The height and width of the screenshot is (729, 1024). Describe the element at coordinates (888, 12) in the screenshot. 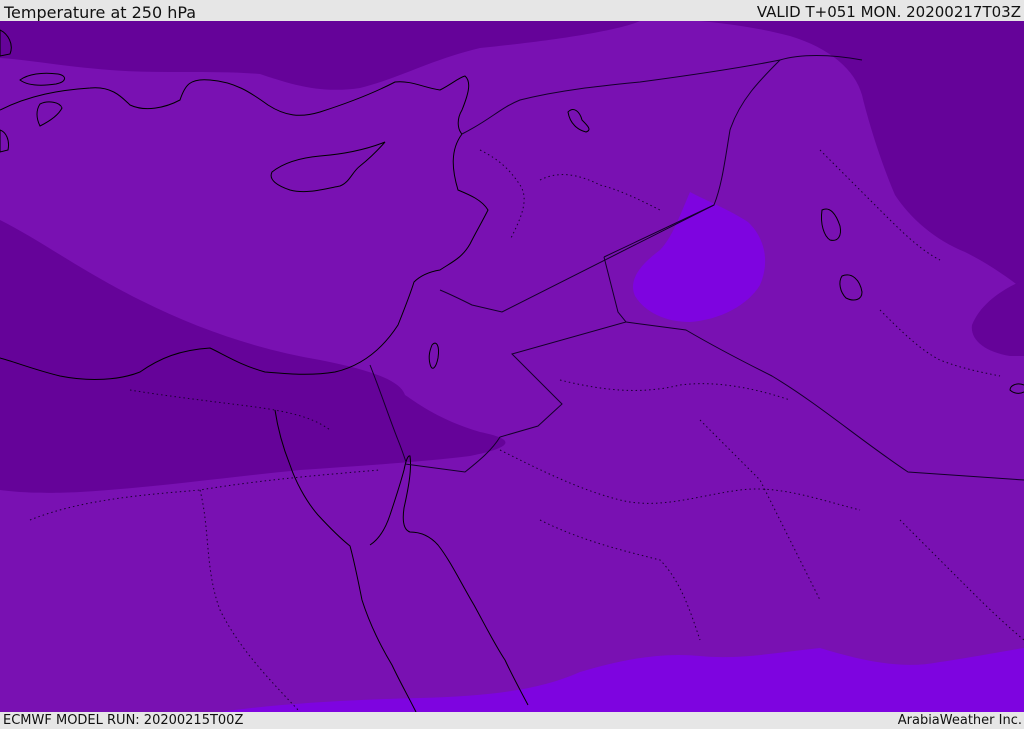

I see `valid-time-label: VALID T+051 MON. 20200217T03Z` at that location.